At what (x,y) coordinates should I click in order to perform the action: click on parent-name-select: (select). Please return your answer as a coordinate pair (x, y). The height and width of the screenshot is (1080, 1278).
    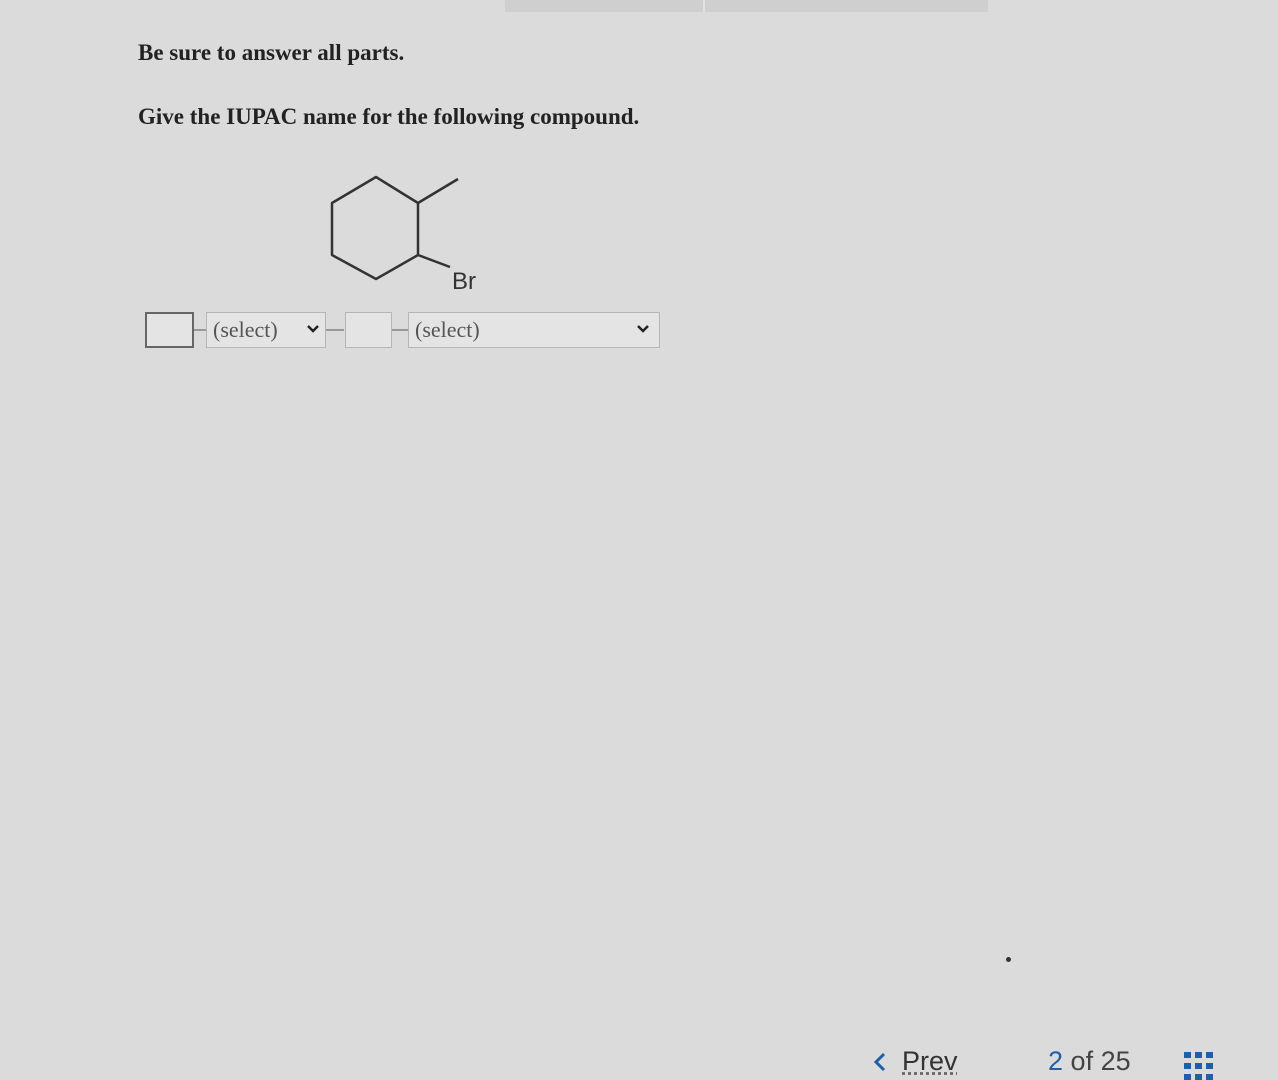
    Looking at the image, I should click on (534, 330).